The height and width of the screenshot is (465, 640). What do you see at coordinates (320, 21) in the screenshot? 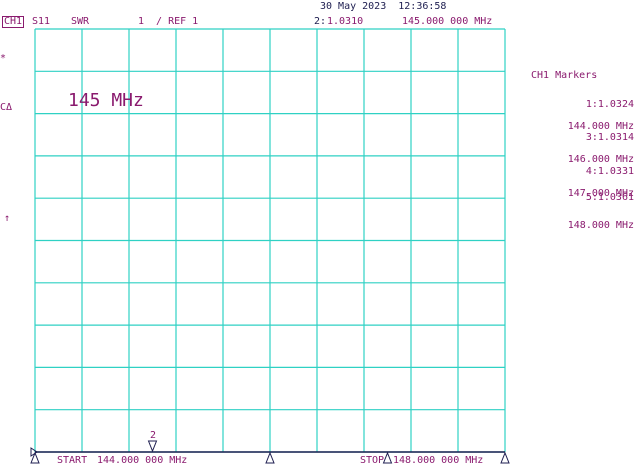
I see `active-marker-index: 2:` at bounding box center [320, 21].